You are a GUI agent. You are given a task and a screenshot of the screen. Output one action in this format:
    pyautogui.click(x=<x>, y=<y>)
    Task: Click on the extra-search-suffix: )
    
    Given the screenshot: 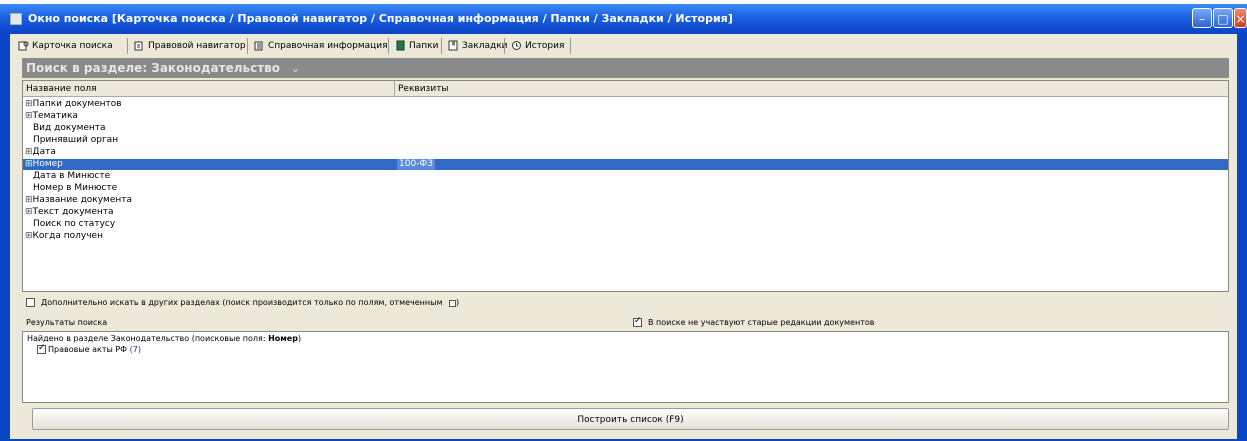 What is the action you would take?
    pyautogui.click(x=458, y=302)
    